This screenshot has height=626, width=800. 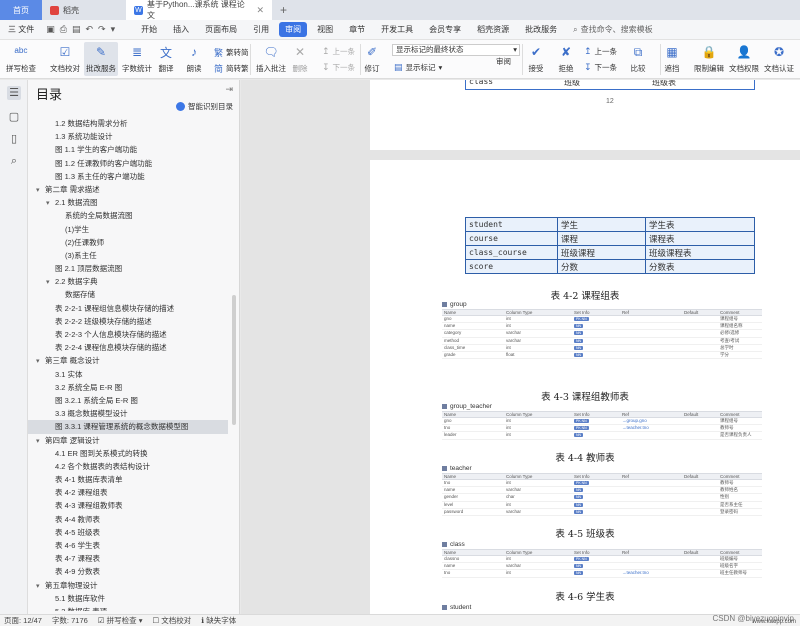 What do you see at coordinates (120, 620) in the screenshot?
I see `spell-check-status: ☑ 拼写检查 ▾` at bounding box center [120, 620].